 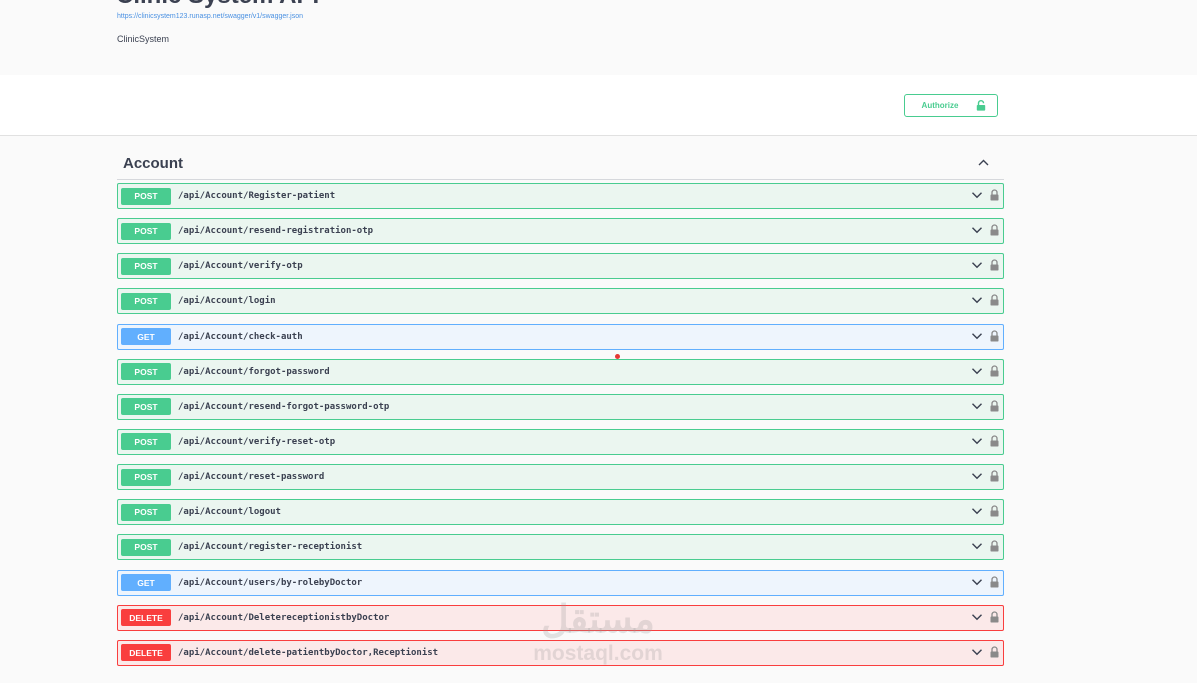 I want to click on operation-row: POST/api/Account/Register-patient, so click(x=560, y=196).